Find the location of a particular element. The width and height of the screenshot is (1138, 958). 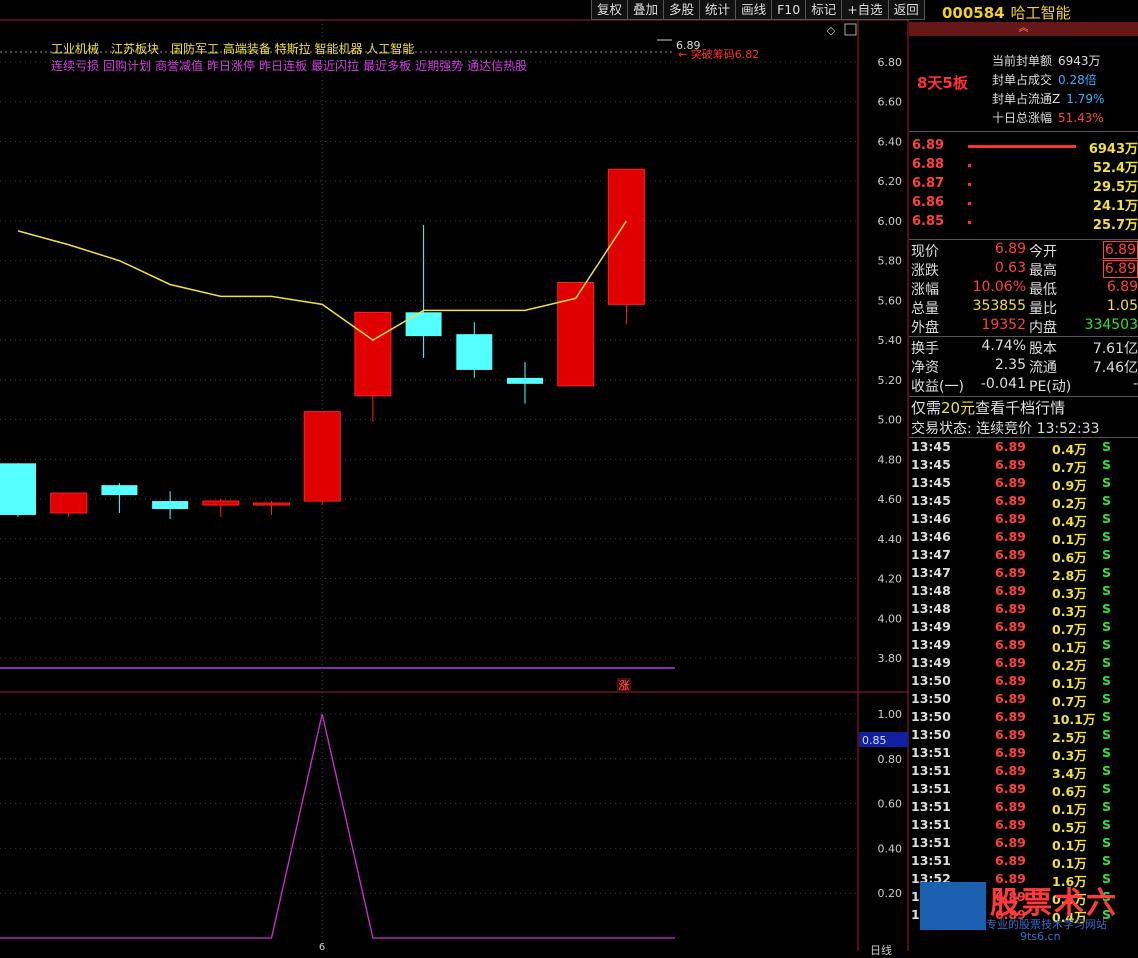

toolbar-button-5: F10 is located at coordinates (789, 10).